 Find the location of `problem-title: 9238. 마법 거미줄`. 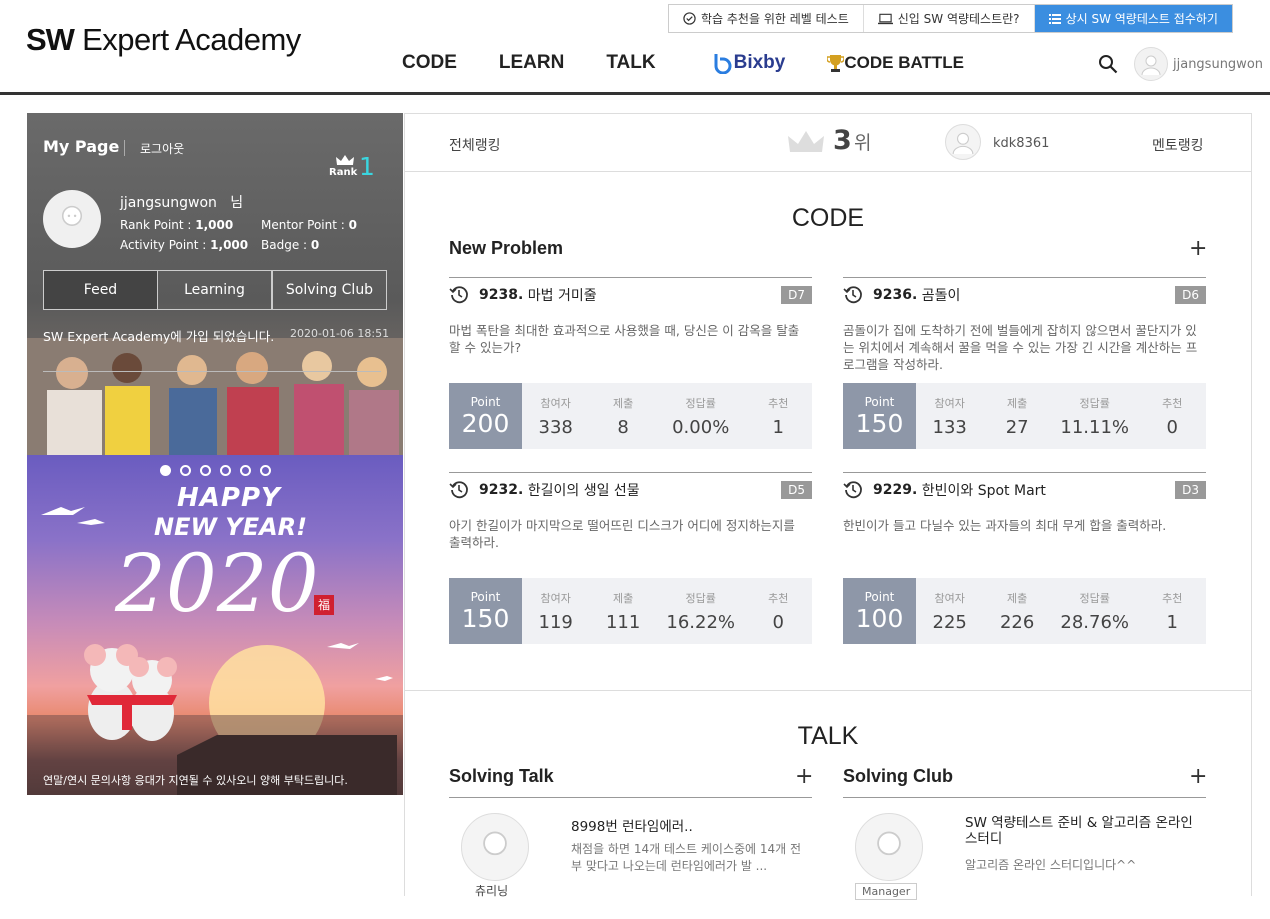

problem-title: 9238. 마법 거미줄 is located at coordinates (523, 295).